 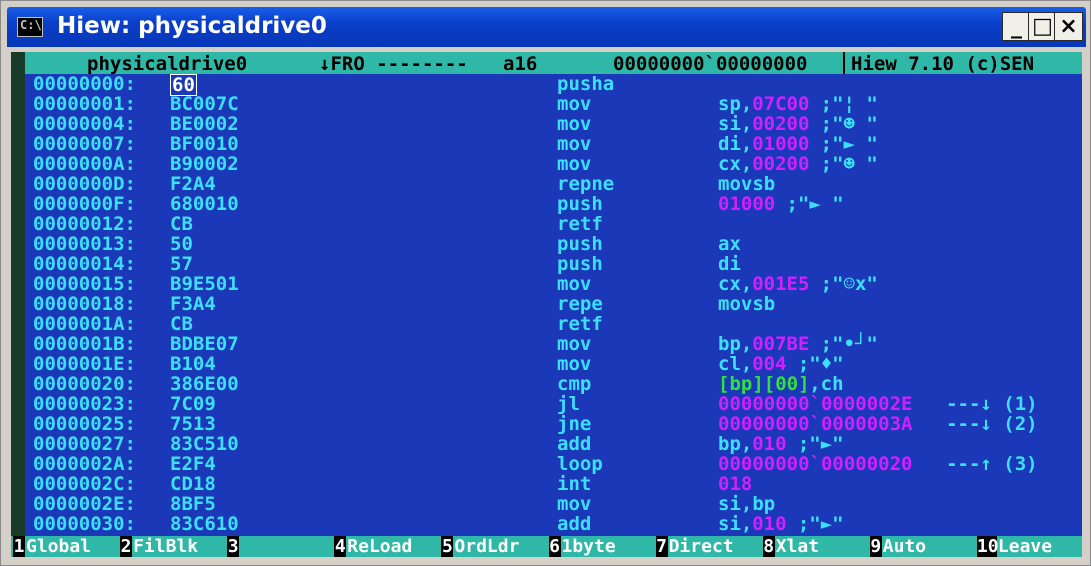 What do you see at coordinates (279, 546) in the screenshot?
I see `fkey-f3: 3` at bounding box center [279, 546].